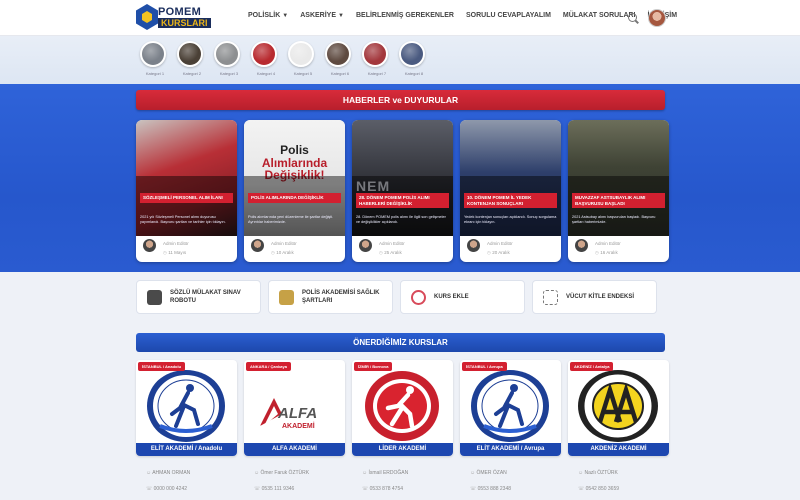 This screenshot has height=500, width=800. What do you see at coordinates (154, 297) in the screenshot?
I see `robot-icon` at bounding box center [154, 297].